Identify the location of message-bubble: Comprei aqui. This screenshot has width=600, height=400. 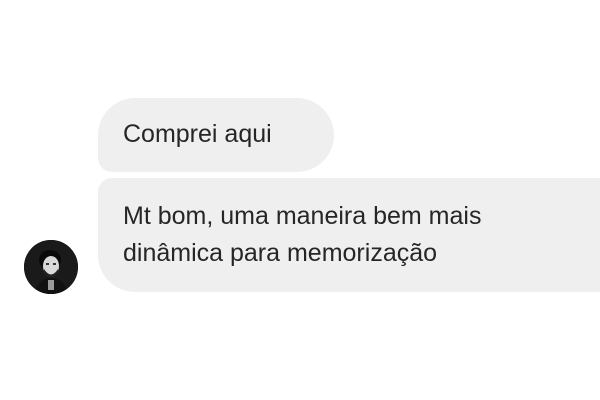
(216, 135).